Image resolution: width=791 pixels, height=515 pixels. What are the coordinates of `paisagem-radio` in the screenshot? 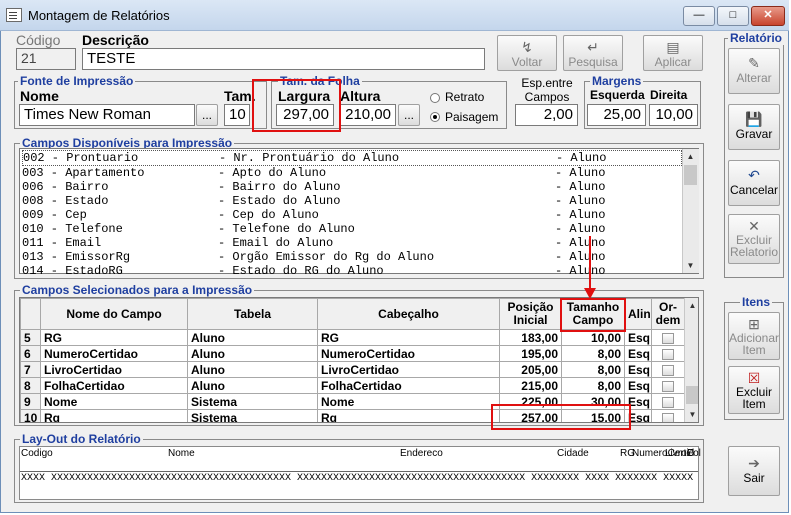 It's located at (435, 117).